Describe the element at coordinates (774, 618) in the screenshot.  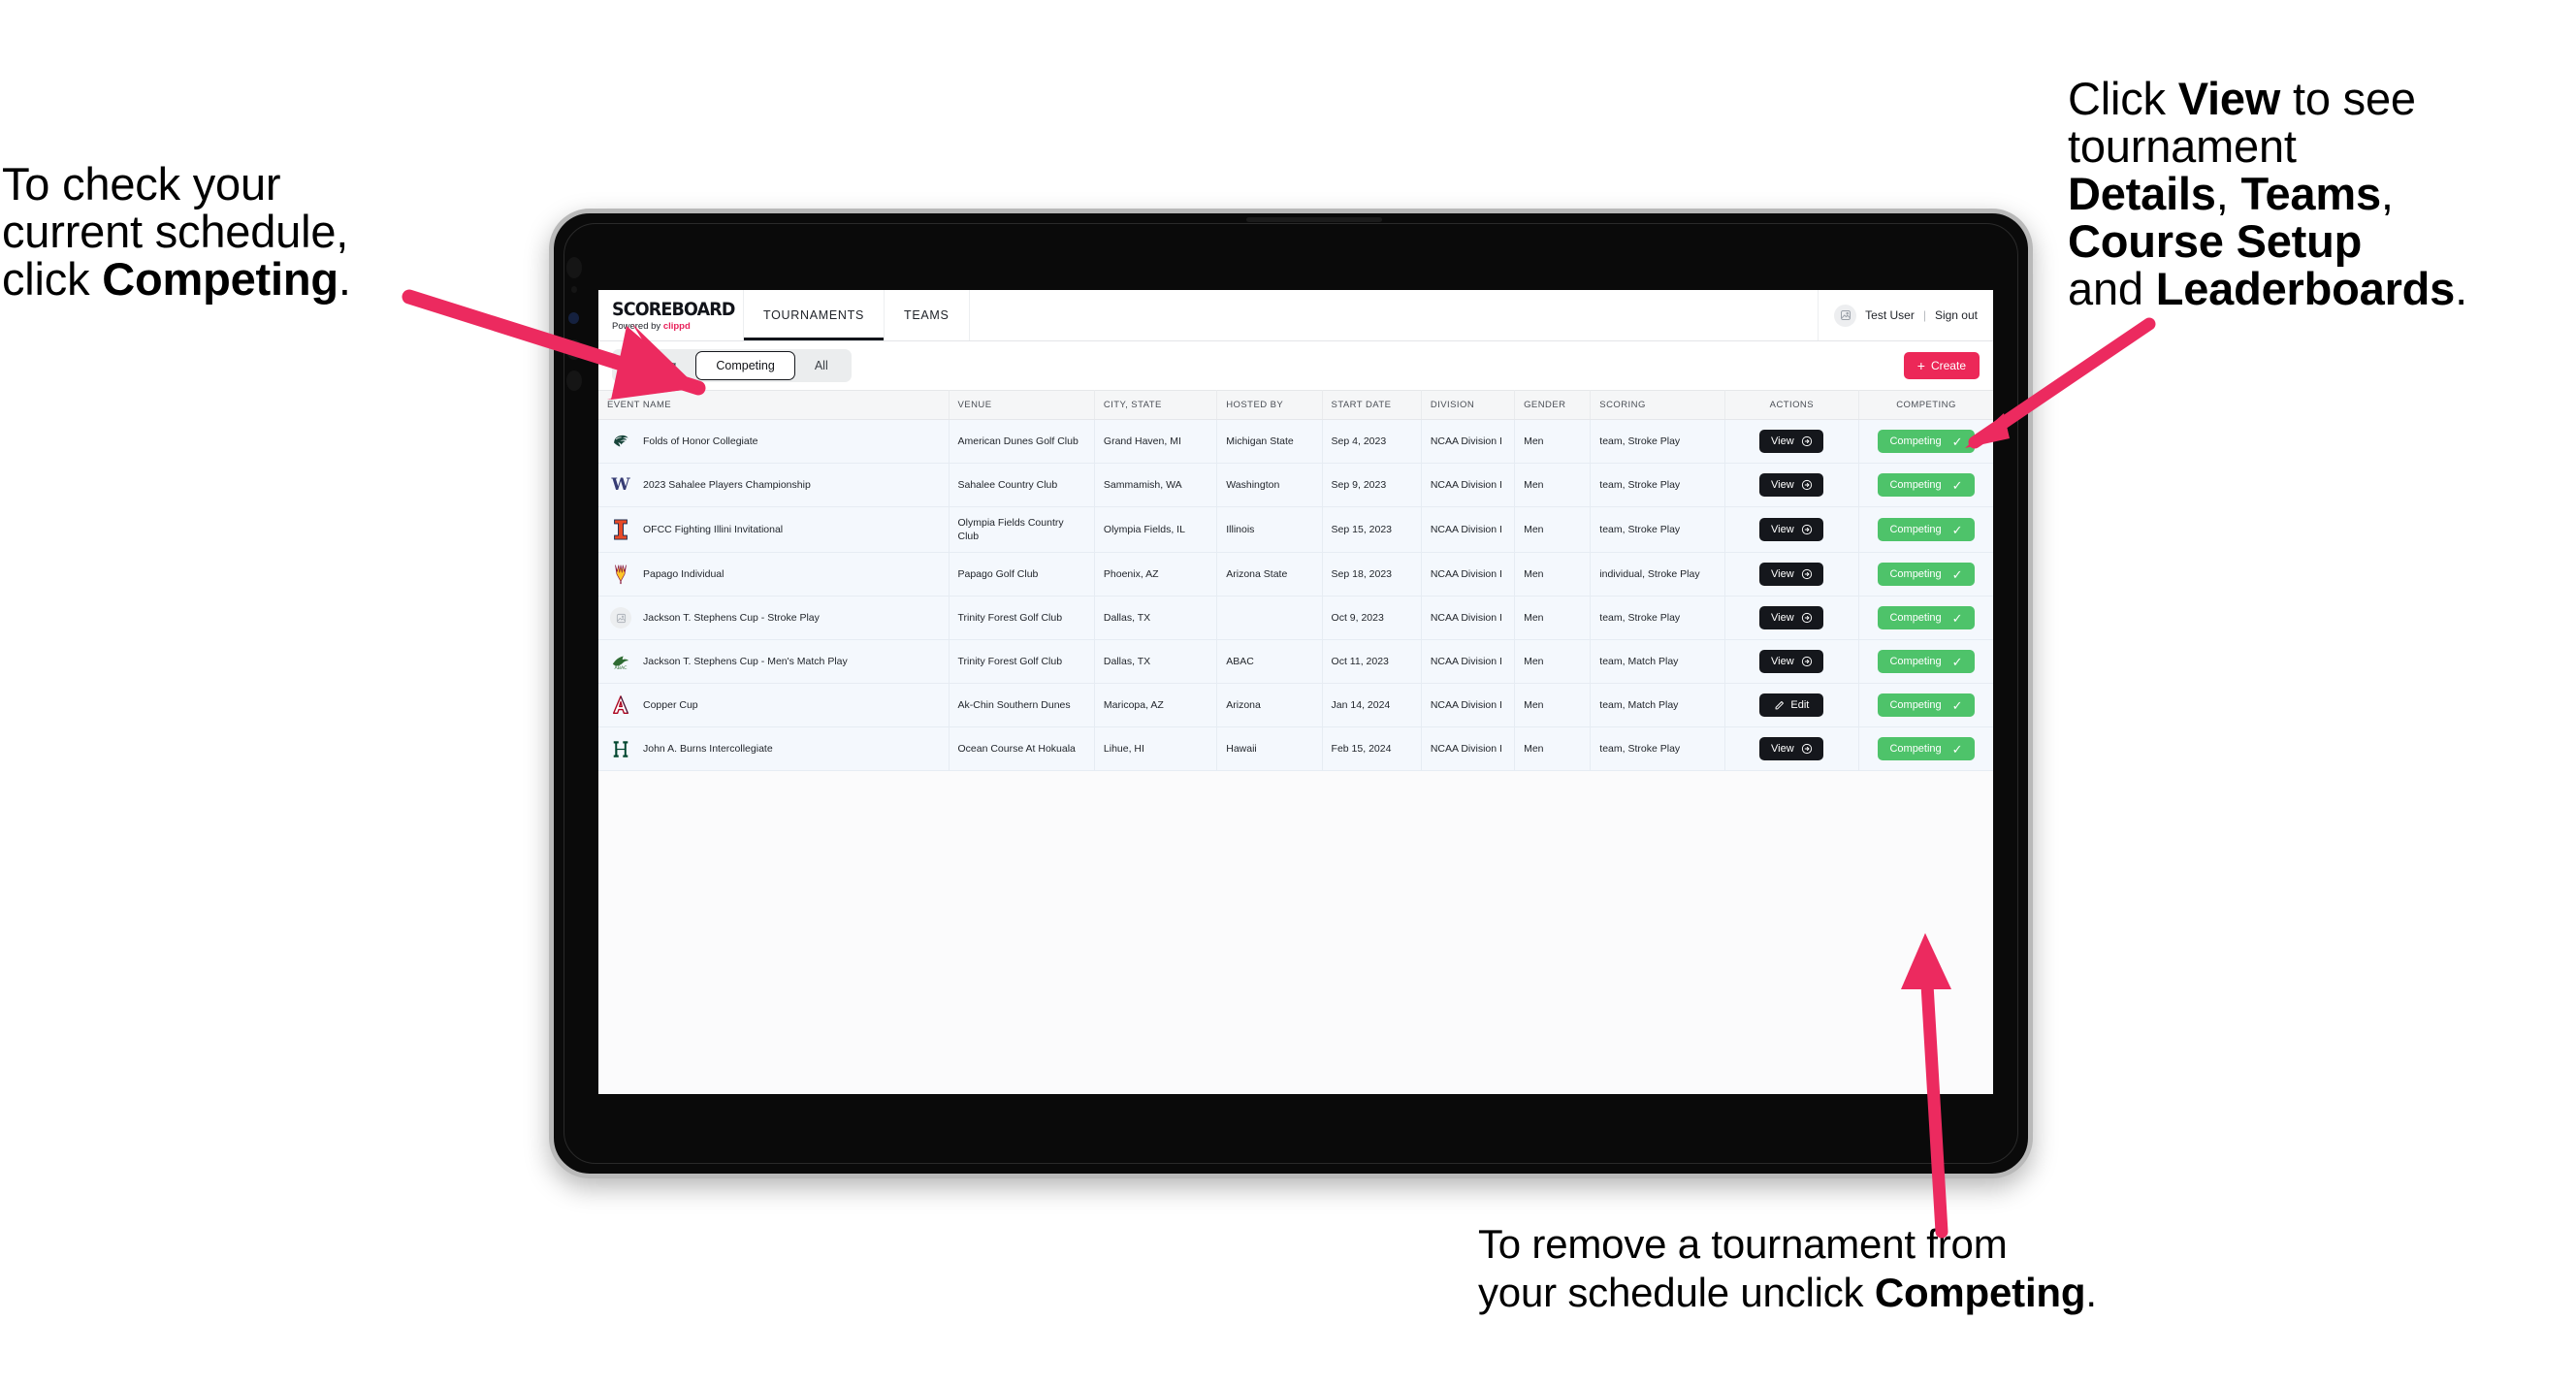
I see `cell-event-name: Jackson T. Stephens Cup - Stroke Play` at that location.